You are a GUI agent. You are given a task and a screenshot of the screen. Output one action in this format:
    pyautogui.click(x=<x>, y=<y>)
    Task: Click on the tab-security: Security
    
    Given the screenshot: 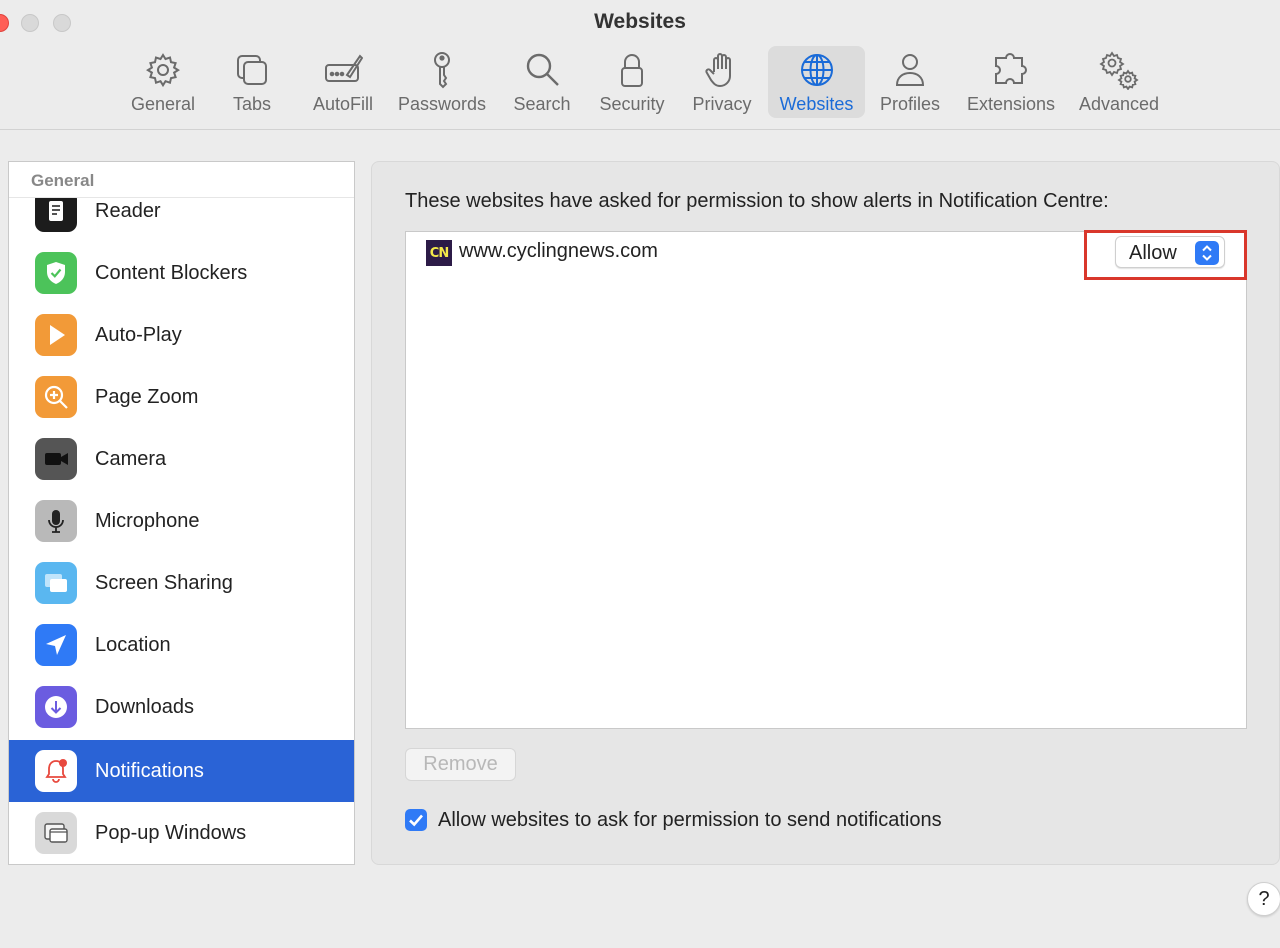 What is the action you would take?
    pyautogui.click(x=632, y=82)
    